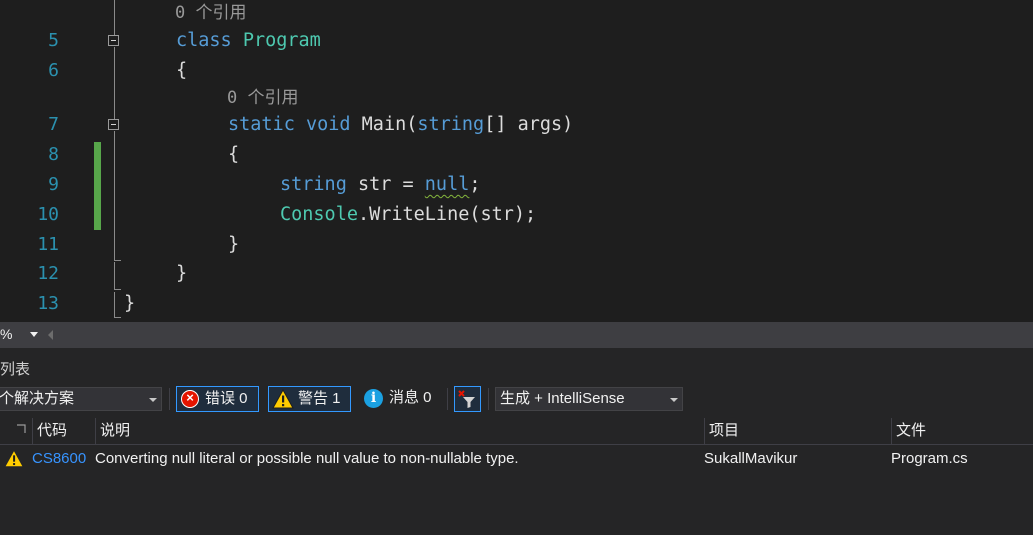 The height and width of the screenshot is (535, 1033). What do you see at coordinates (53, 184) in the screenshot?
I see `line-number: 9` at bounding box center [53, 184].